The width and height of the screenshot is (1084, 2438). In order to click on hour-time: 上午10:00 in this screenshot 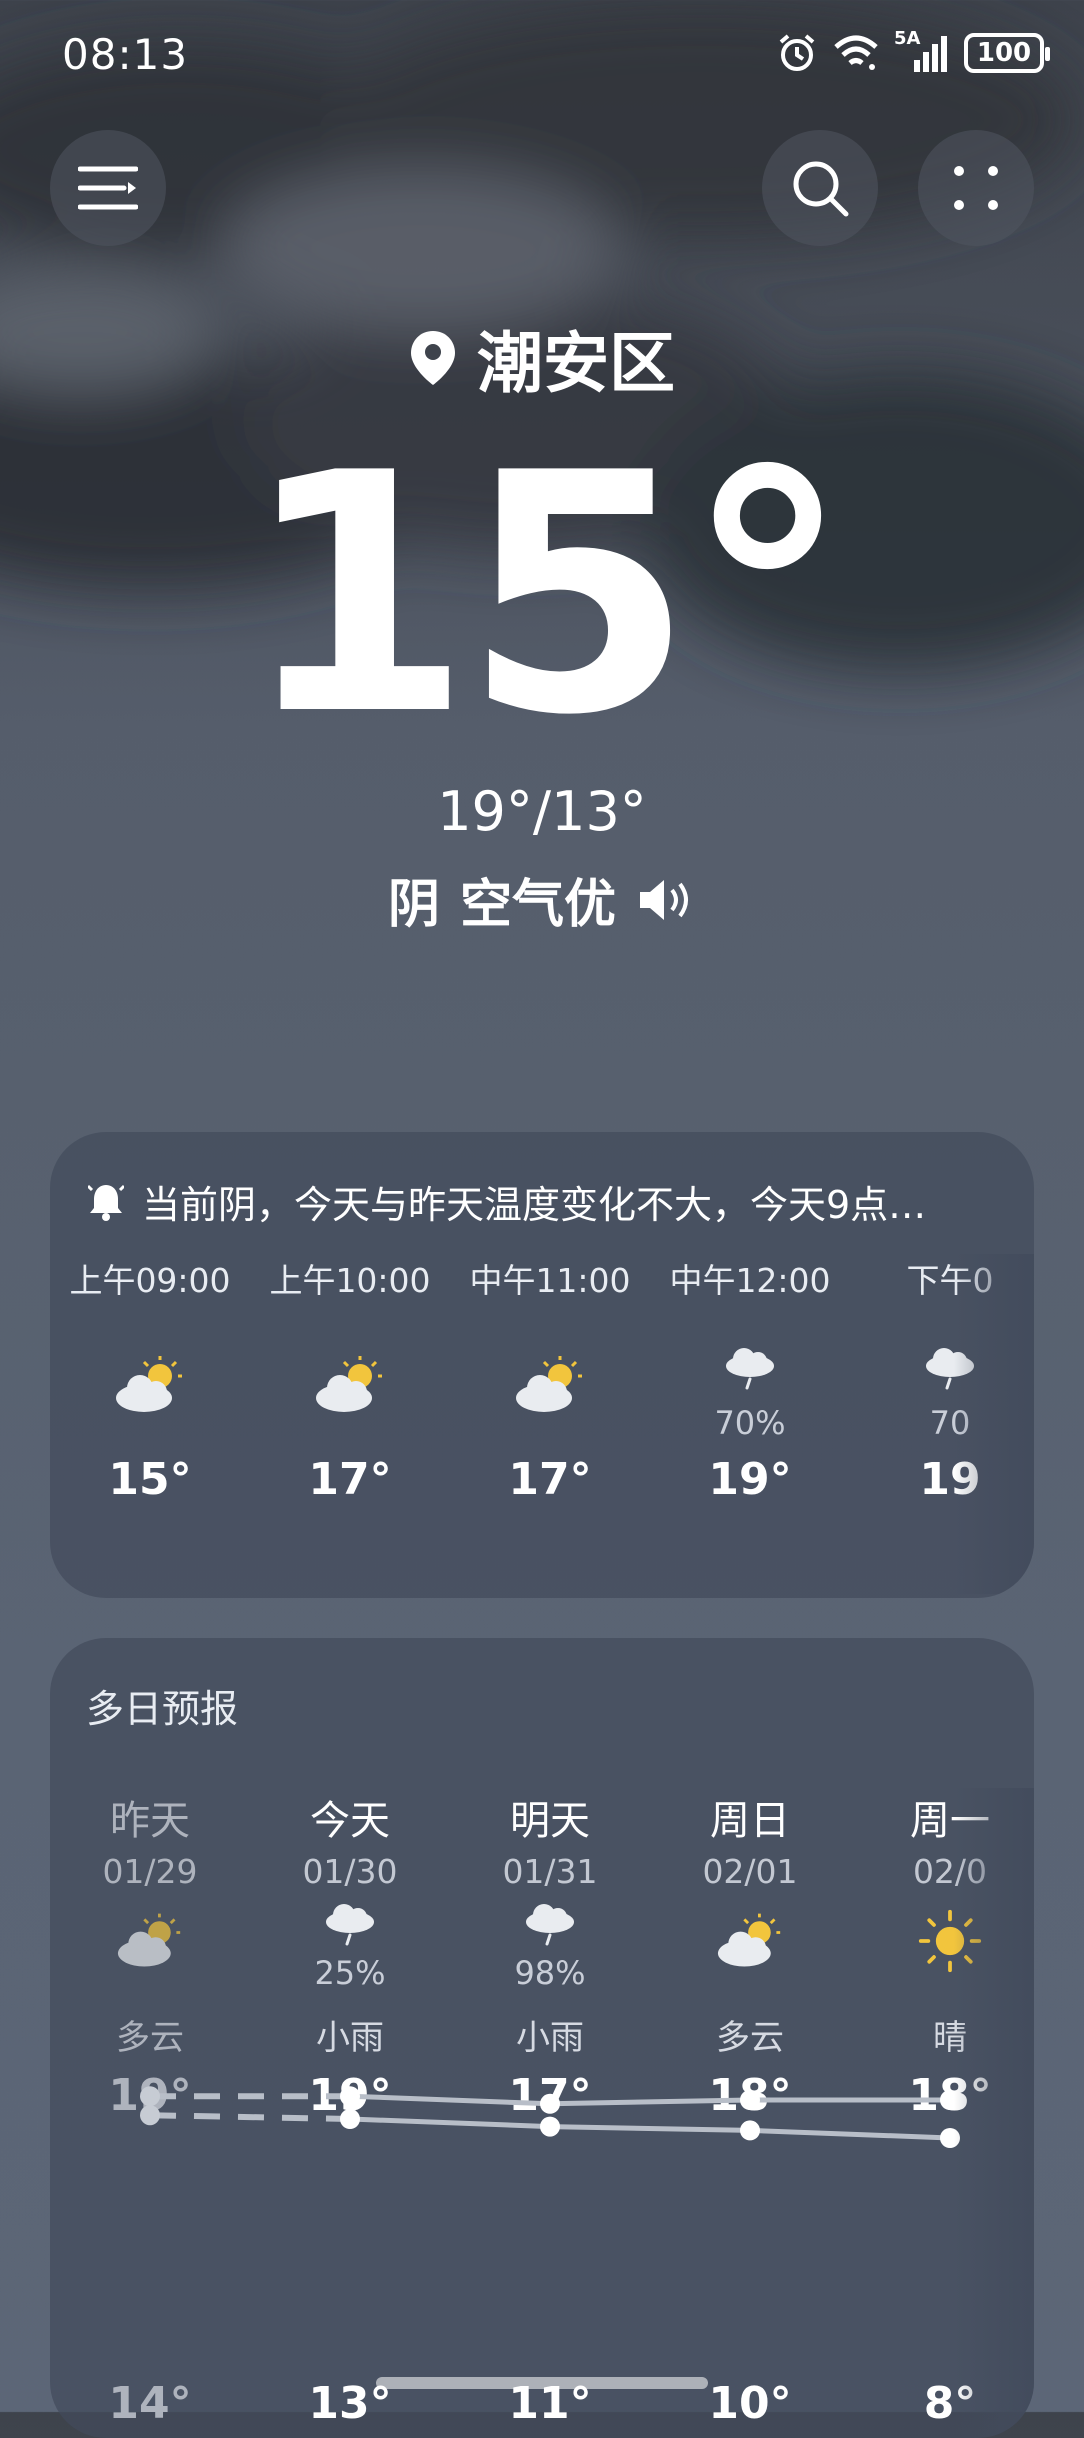, I will do `click(350, 1280)`.